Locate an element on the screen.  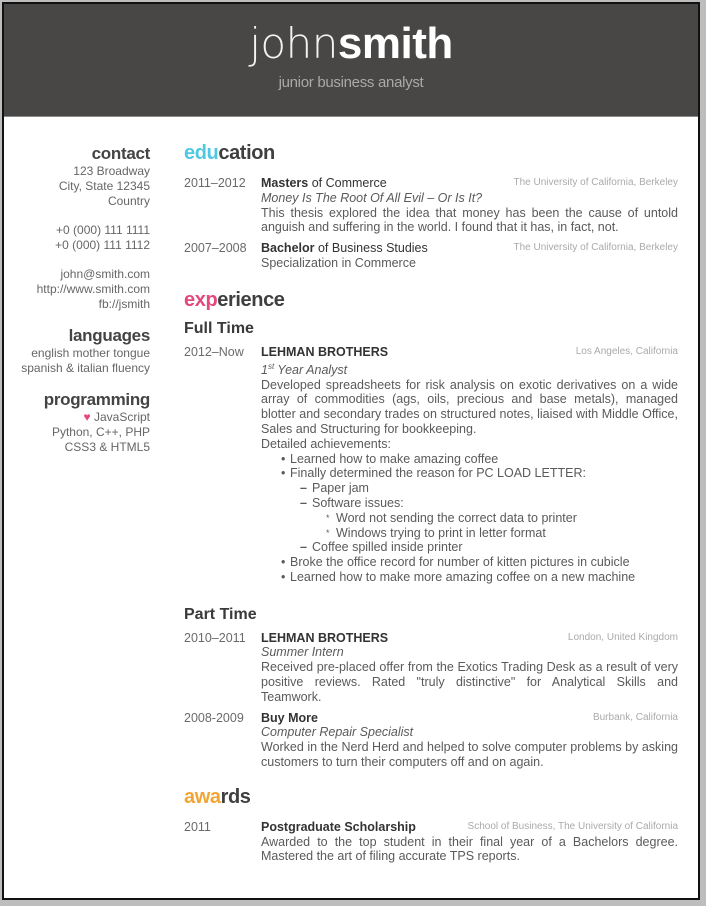
address-line: City, State 12345 is located at coordinates (104, 186).